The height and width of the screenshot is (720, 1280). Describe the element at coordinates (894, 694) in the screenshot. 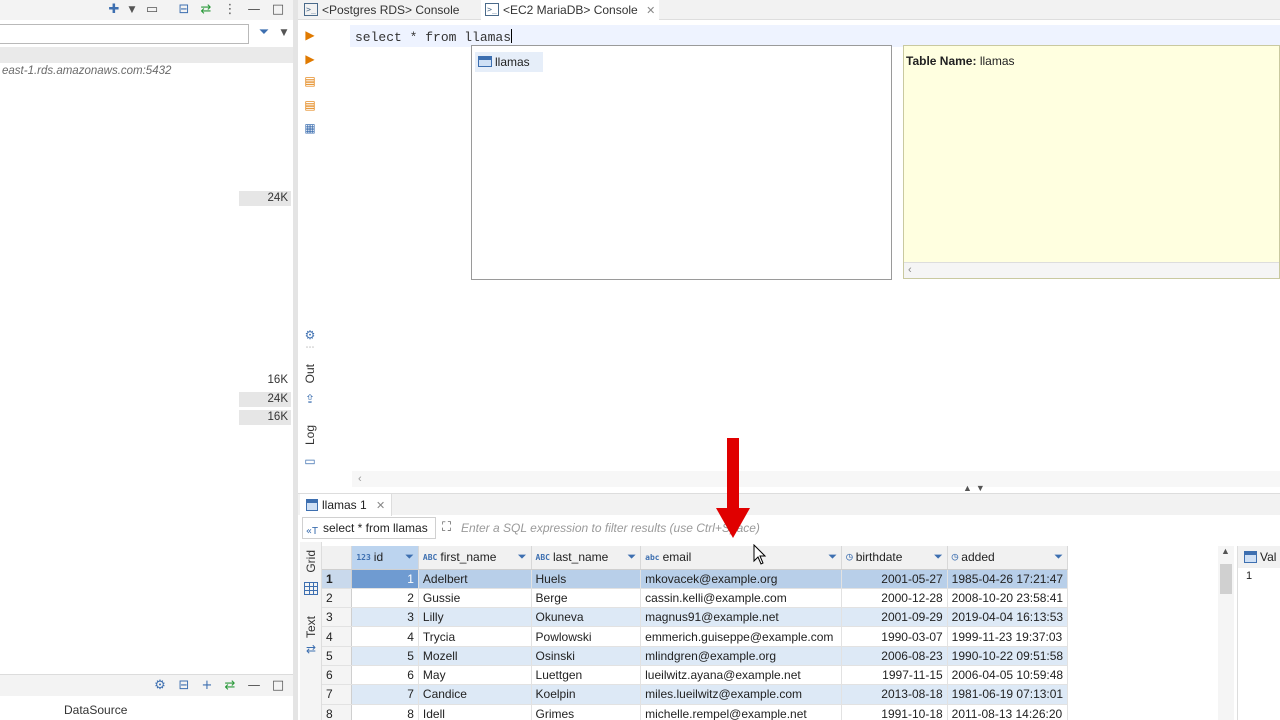

I see `cell-birthdate: 2013-08-18` at that location.